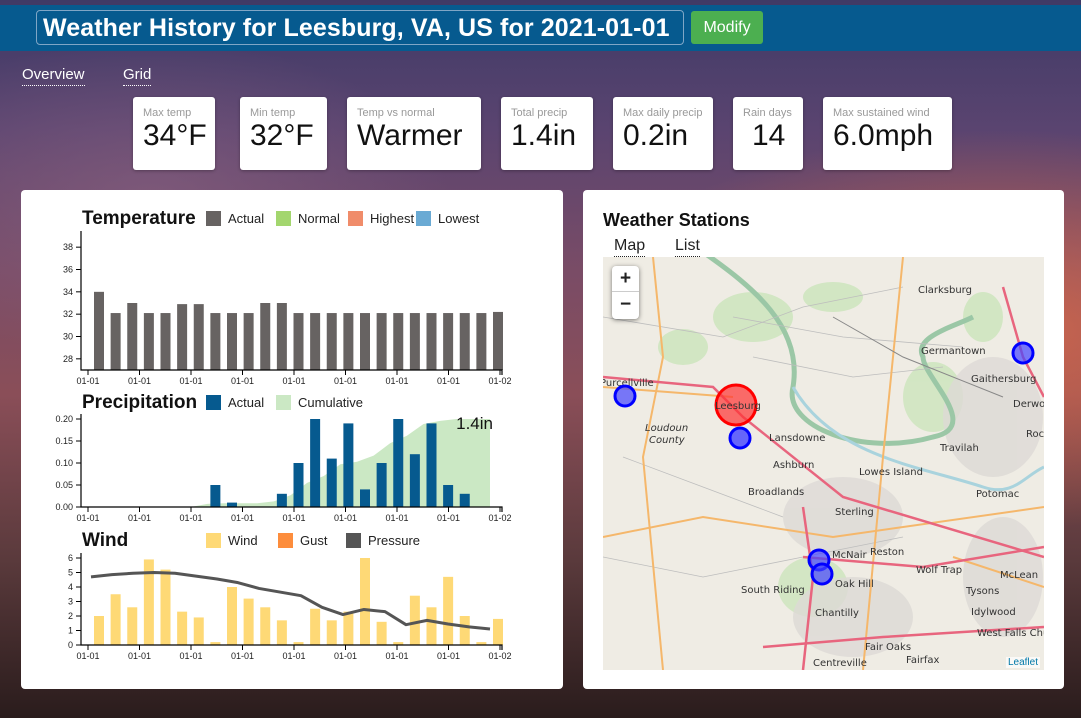 Image resolution: width=1081 pixels, height=718 pixels. I want to click on map-label: Idylwood, so click(993, 612).